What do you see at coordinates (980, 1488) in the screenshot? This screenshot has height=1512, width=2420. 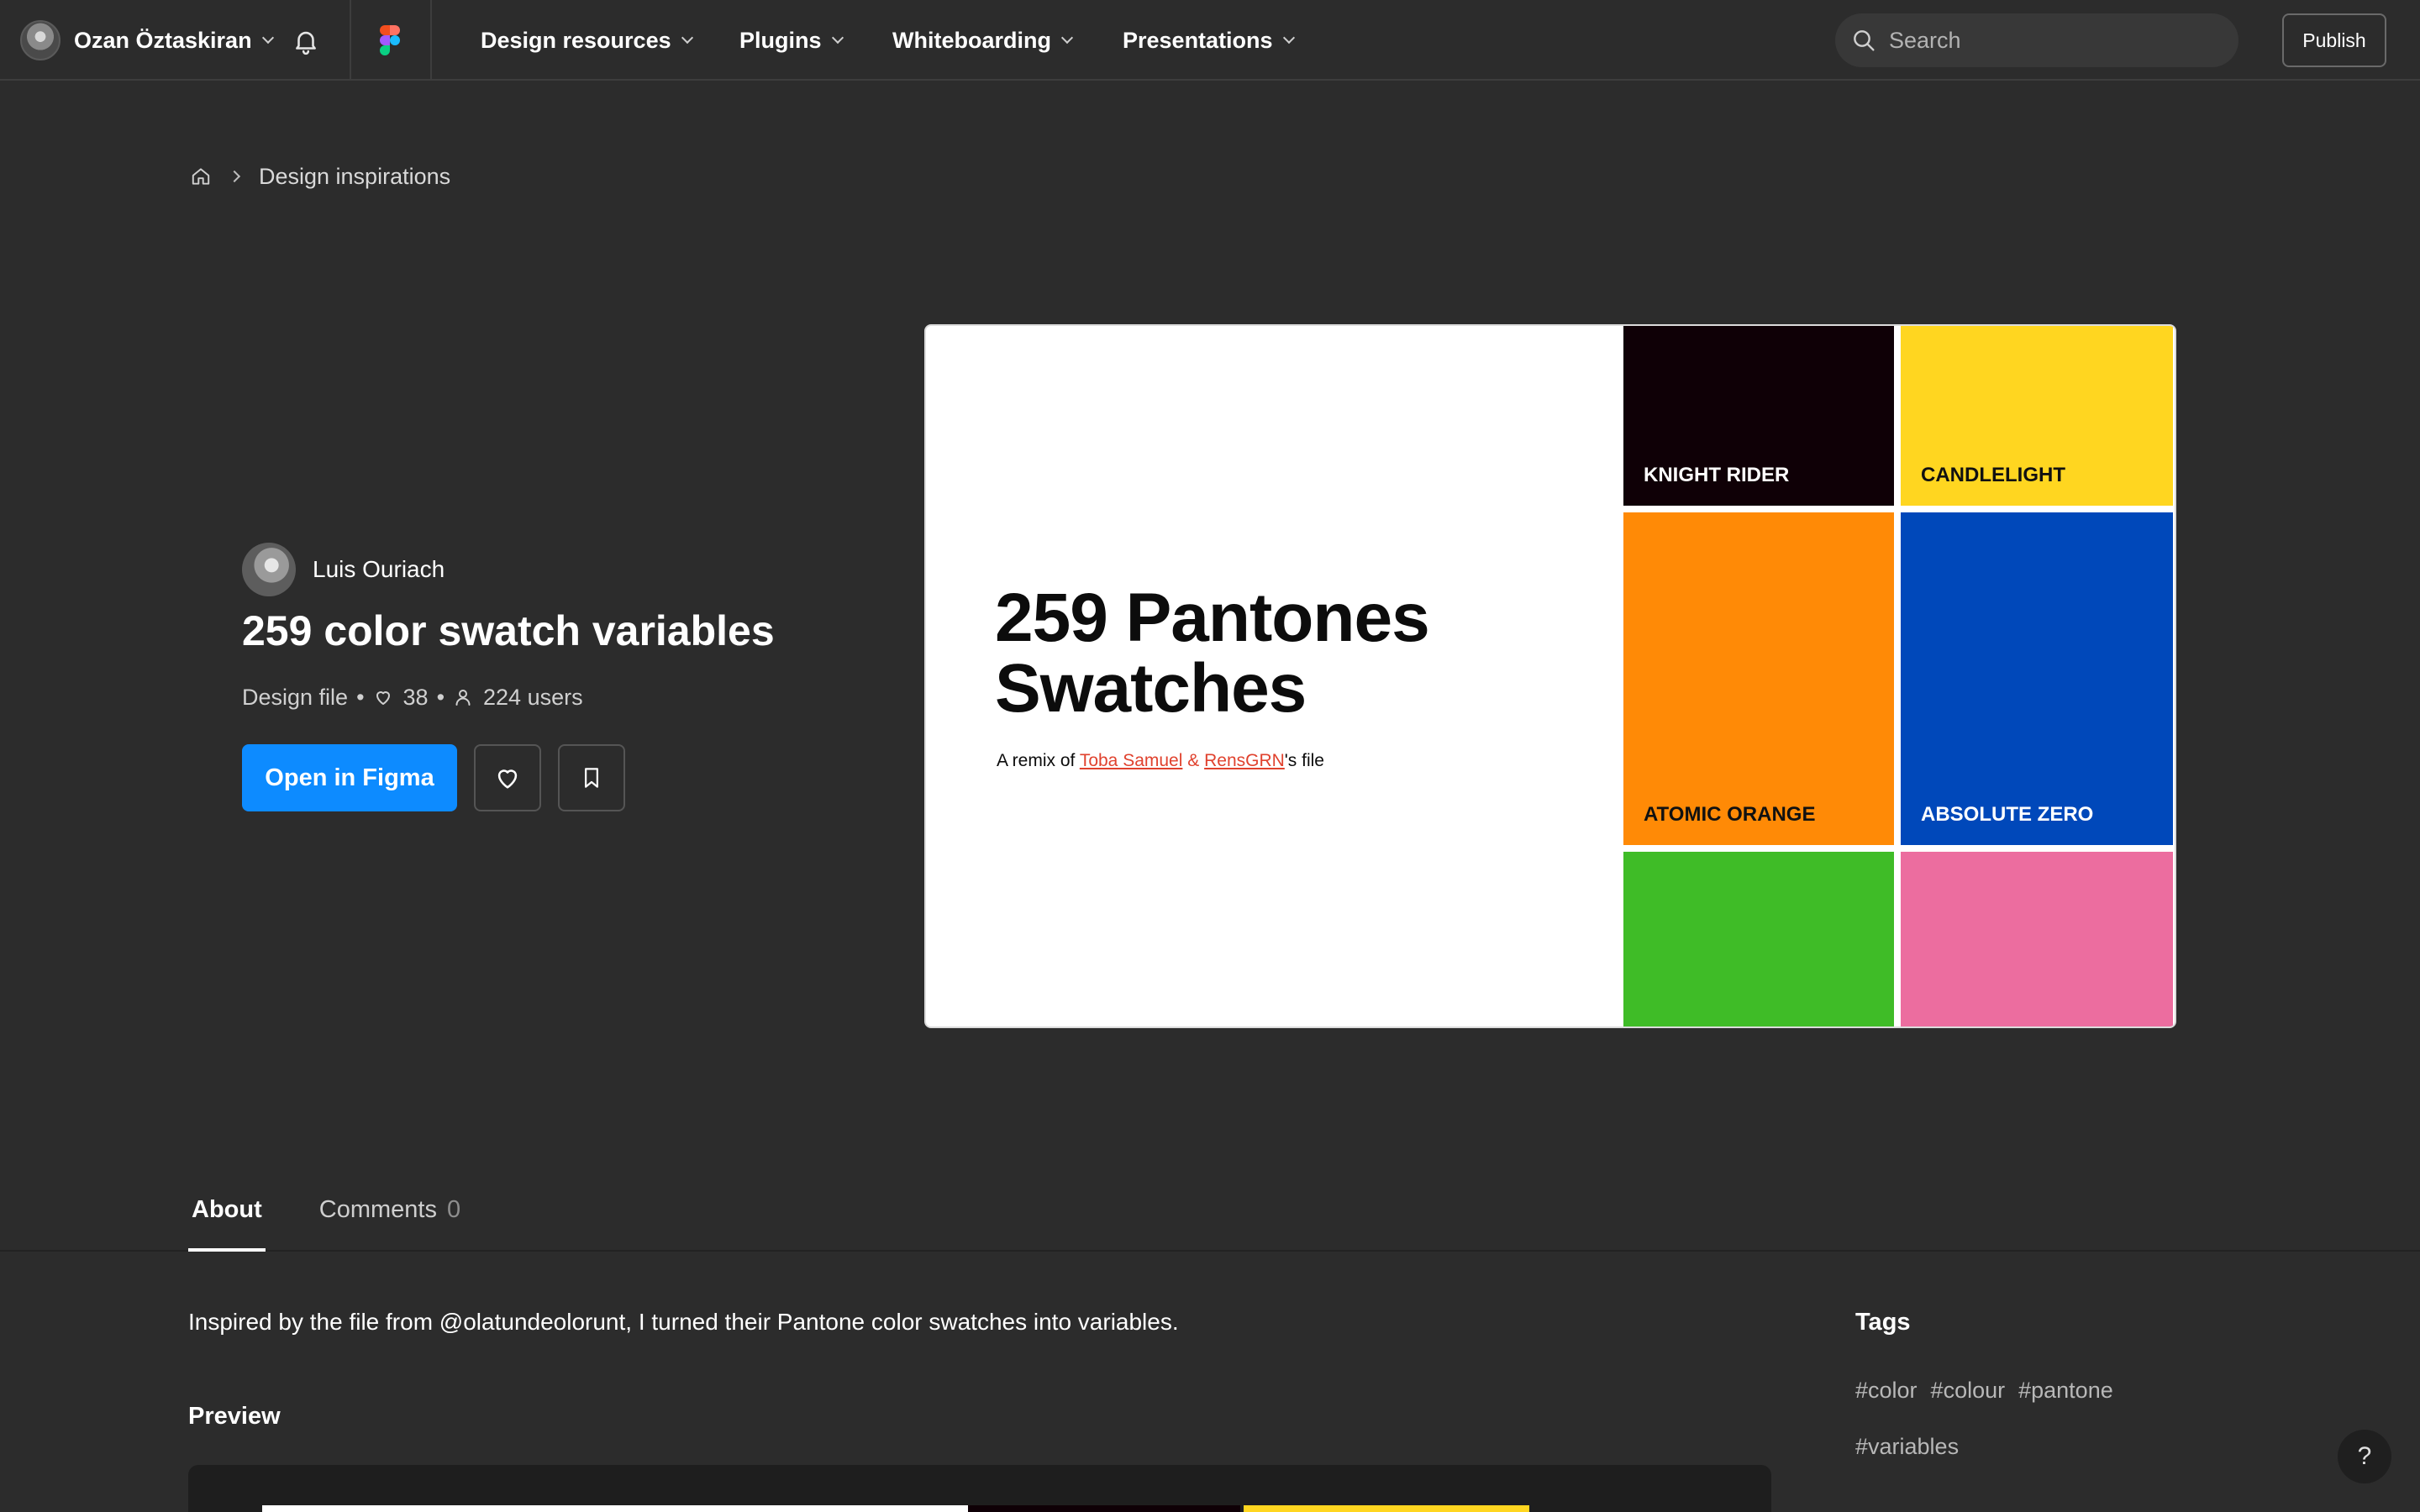 I see `preview-image` at bounding box center [980, 1488].